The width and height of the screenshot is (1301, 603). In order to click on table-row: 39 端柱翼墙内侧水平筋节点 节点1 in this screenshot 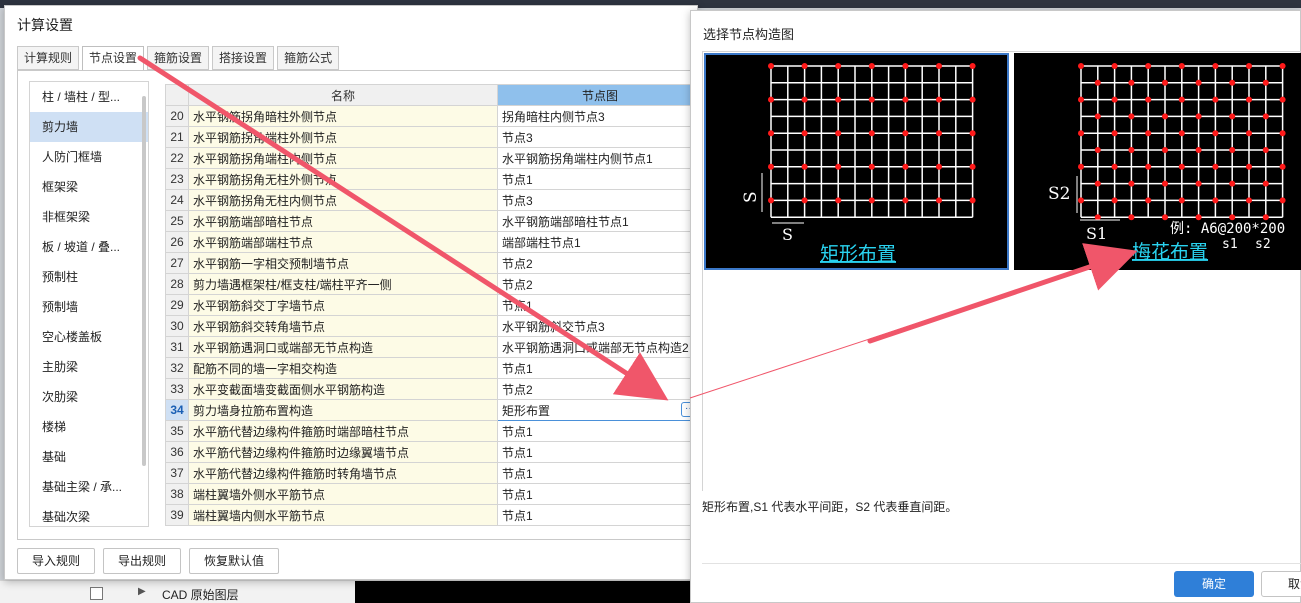, I will do `click(434, 515)`.